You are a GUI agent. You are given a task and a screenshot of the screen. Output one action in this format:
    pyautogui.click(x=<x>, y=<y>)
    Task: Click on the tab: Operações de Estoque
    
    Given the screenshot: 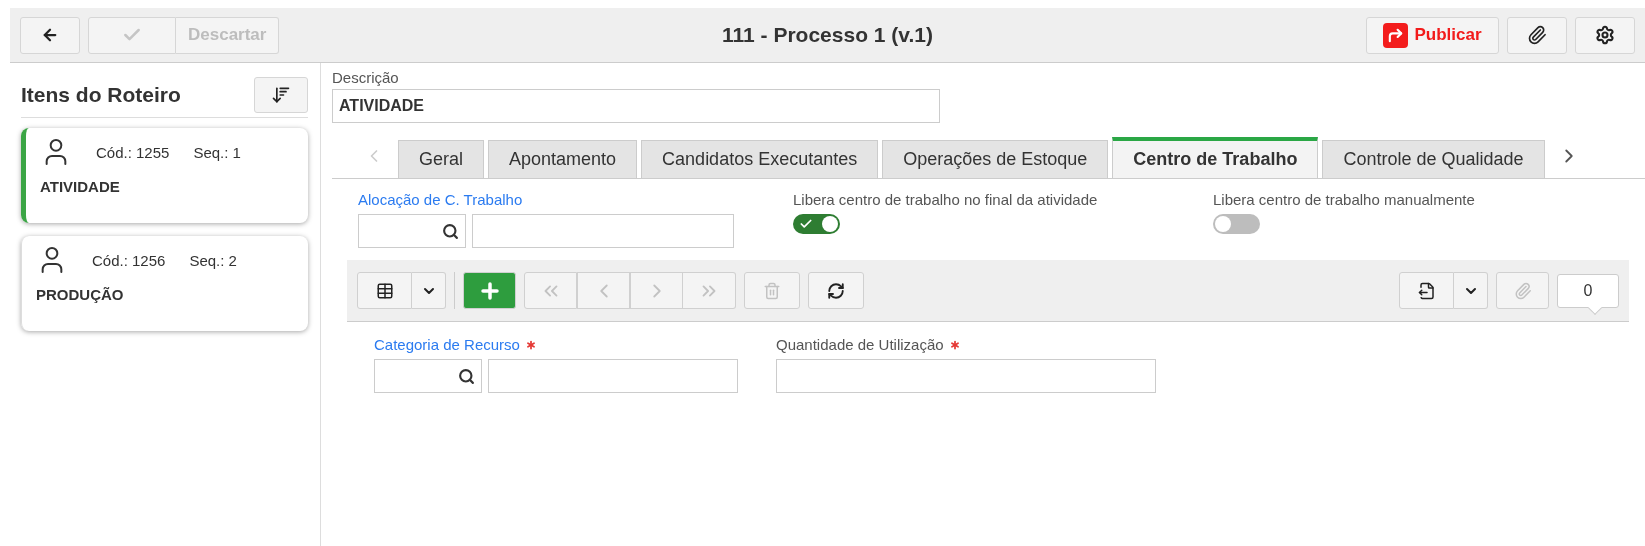 What is the action you would take?
    pyautogui.click(x=995, y=159)
    